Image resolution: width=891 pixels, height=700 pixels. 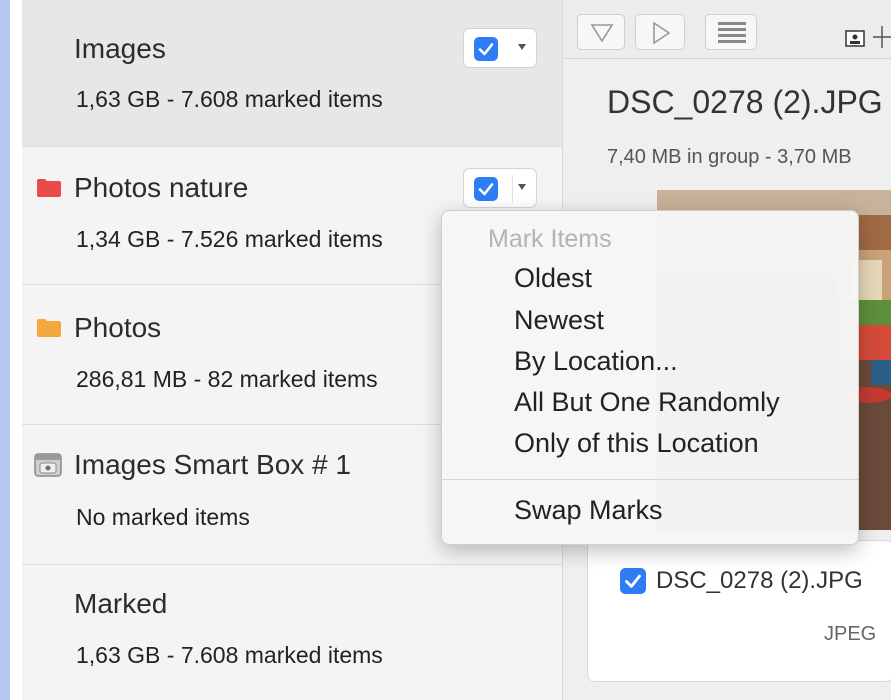 I want to click on file-card: DSC_0278 (2).JPG JPEG, so click(x=739, y=611).